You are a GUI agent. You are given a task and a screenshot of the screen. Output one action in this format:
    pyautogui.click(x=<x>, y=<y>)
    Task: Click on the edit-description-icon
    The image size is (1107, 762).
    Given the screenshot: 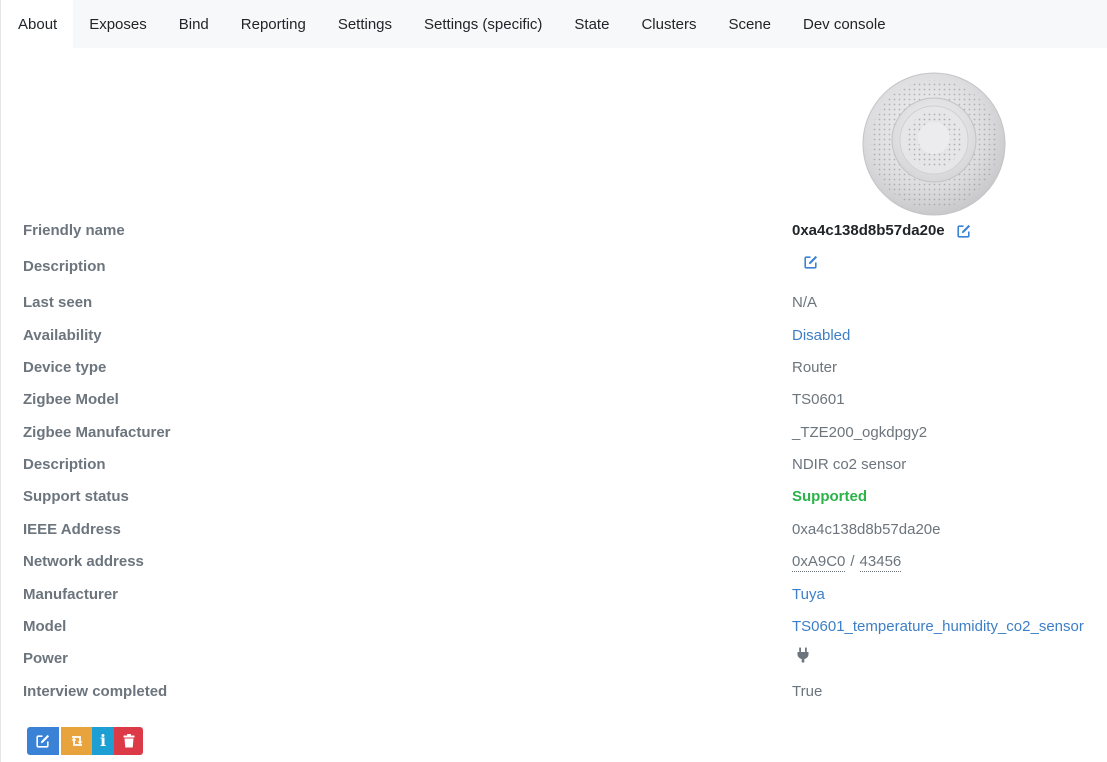 What is the action you would take?
    pyautogui.click(x=811, y=262)
    